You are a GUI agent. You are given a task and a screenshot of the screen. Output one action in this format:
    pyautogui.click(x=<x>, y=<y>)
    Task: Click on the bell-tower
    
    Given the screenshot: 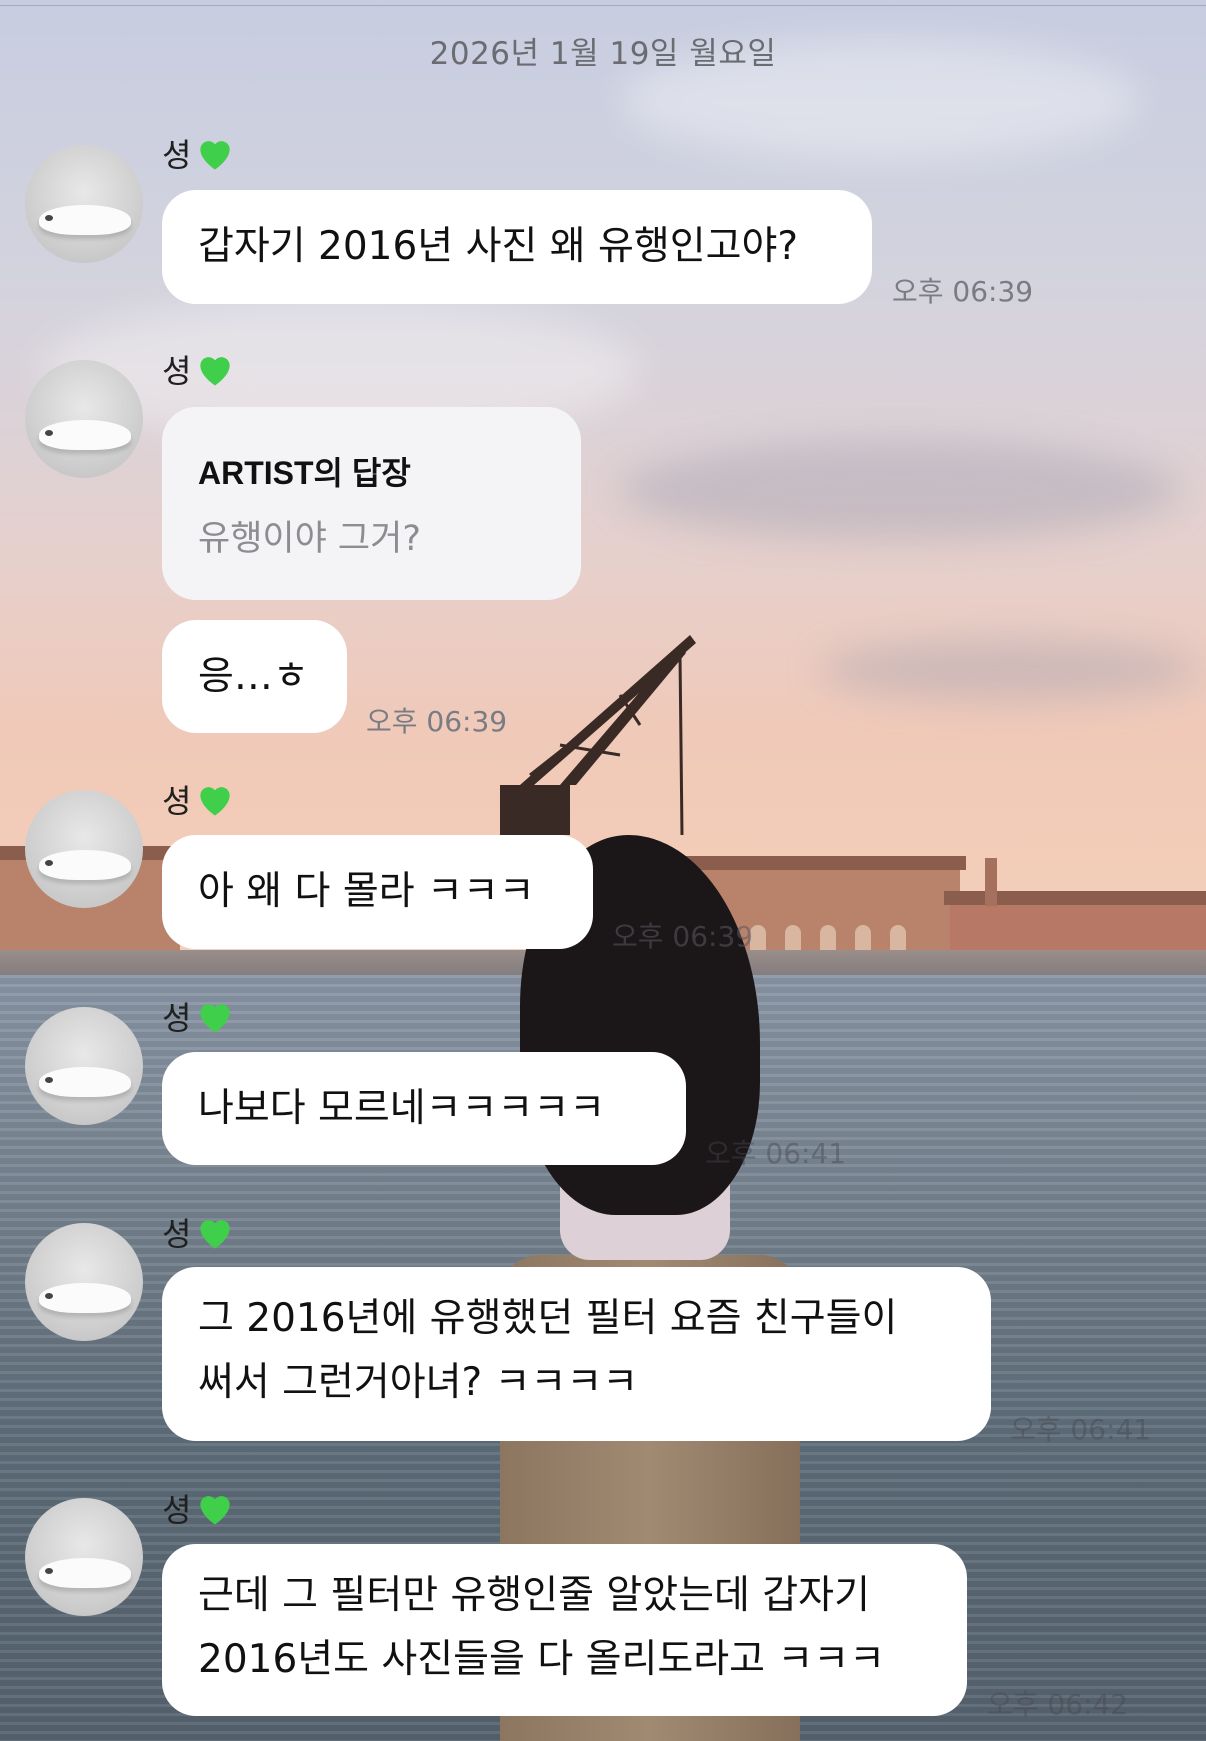 What is the action you would take?
    pyautogui.click(x=991, y=882)
    